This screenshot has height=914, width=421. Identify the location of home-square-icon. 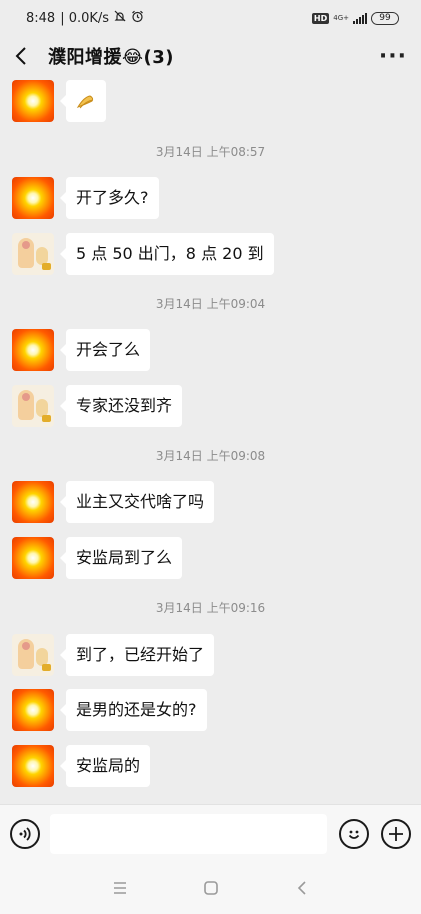
(211, 888).